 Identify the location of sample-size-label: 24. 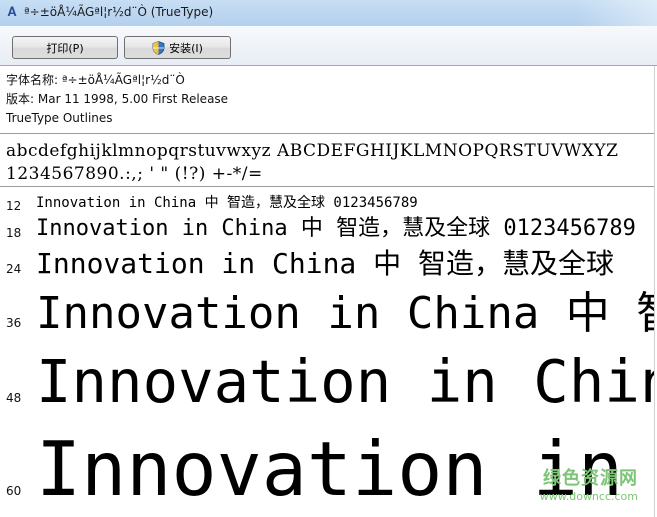
(14, 269).